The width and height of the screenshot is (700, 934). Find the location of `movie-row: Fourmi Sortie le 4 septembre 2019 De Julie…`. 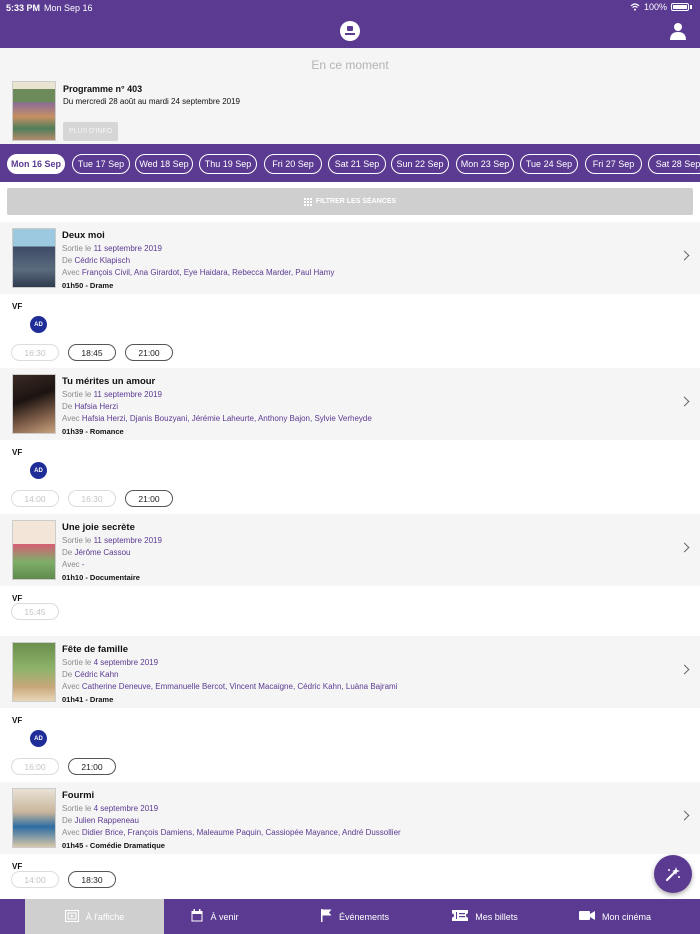

movie-row: Fourmi Sortie le 4 septembre 2019 De Julie… is located at coordinates (350, 818).